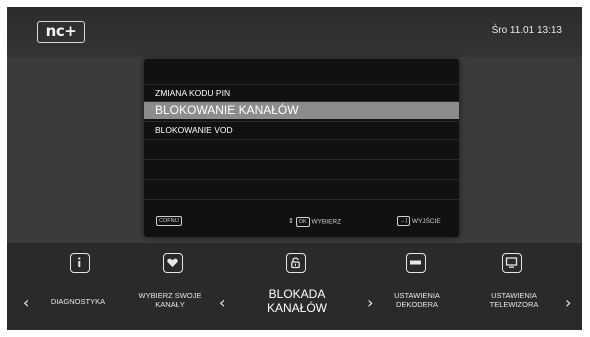  I want to click on decoder-icon, so click(416, 263).